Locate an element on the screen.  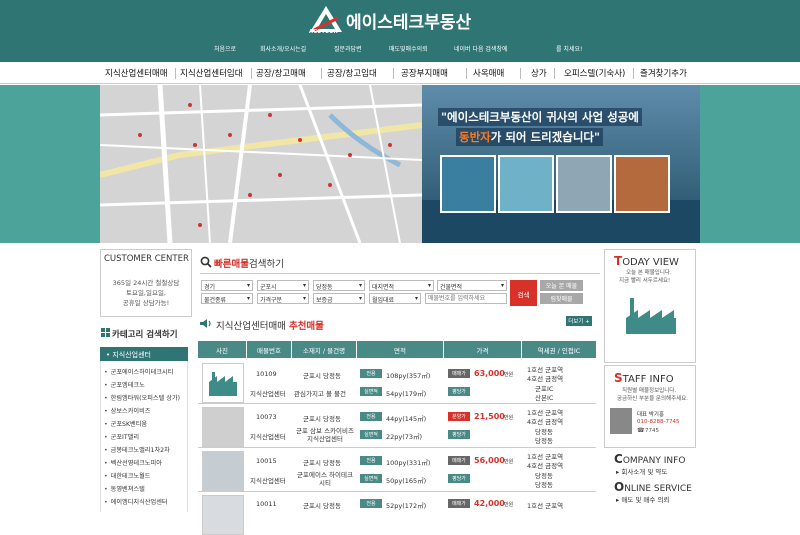
area-value: 22py(73㎡) is located at coordinates (404, 437).